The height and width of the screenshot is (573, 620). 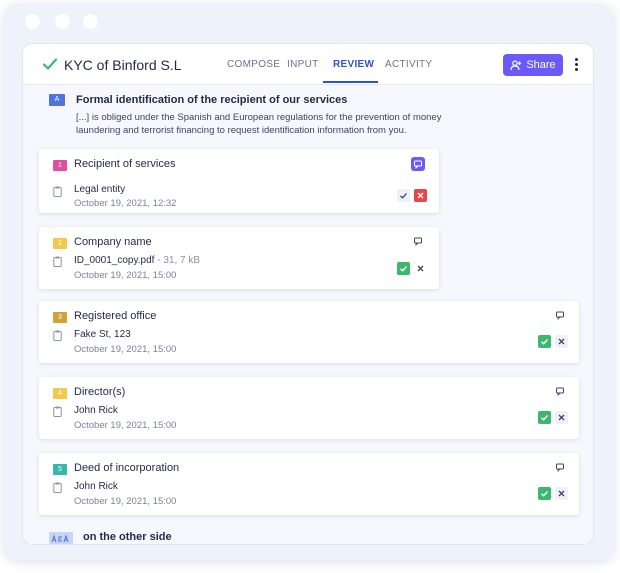 I want to click on more-options-icon, so click(x=576, y=65).